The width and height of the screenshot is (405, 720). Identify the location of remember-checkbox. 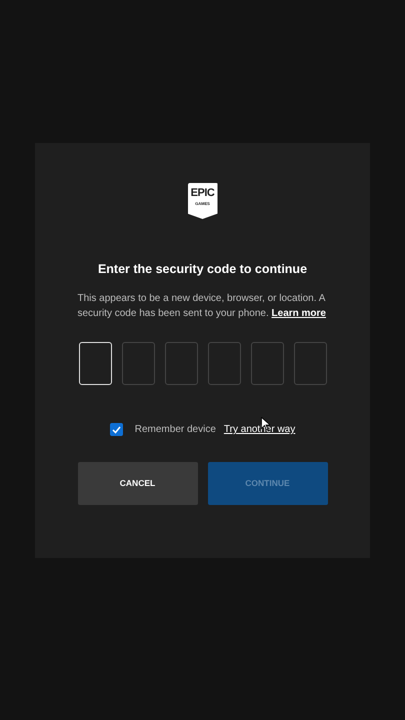
(116, 429).